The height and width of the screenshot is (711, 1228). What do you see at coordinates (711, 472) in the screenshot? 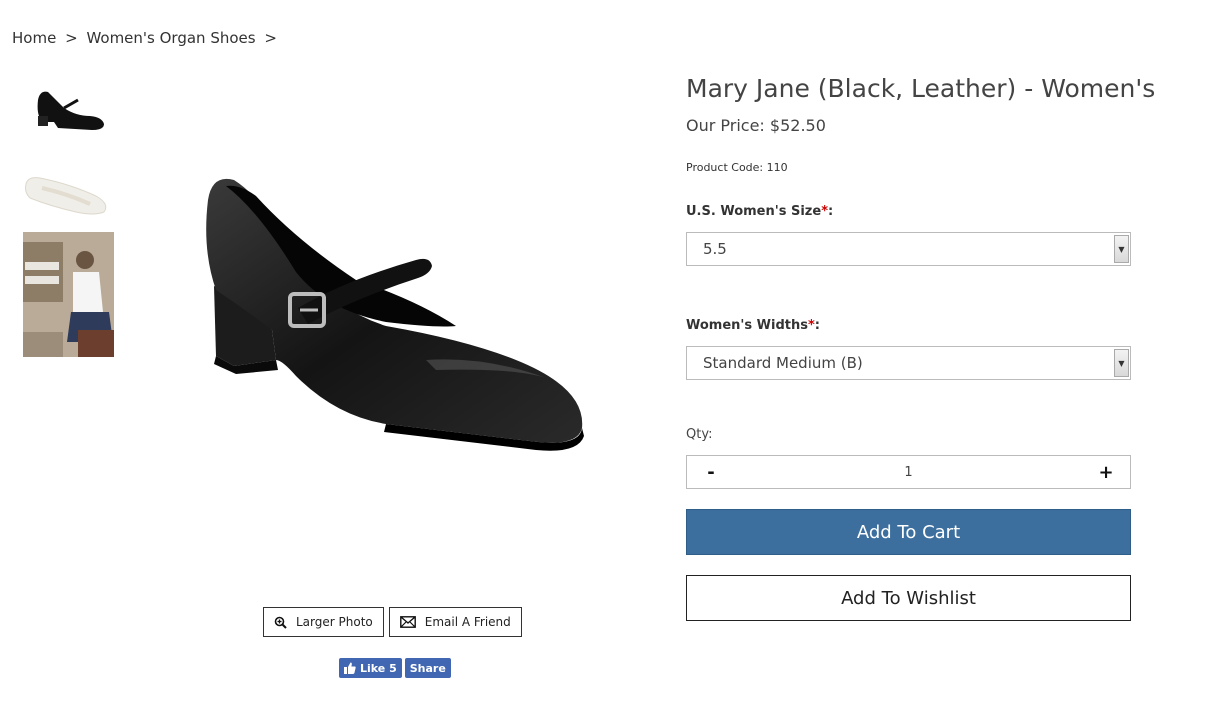
I see `quantity-decrease-button: -` at bounding box center [711, 472].